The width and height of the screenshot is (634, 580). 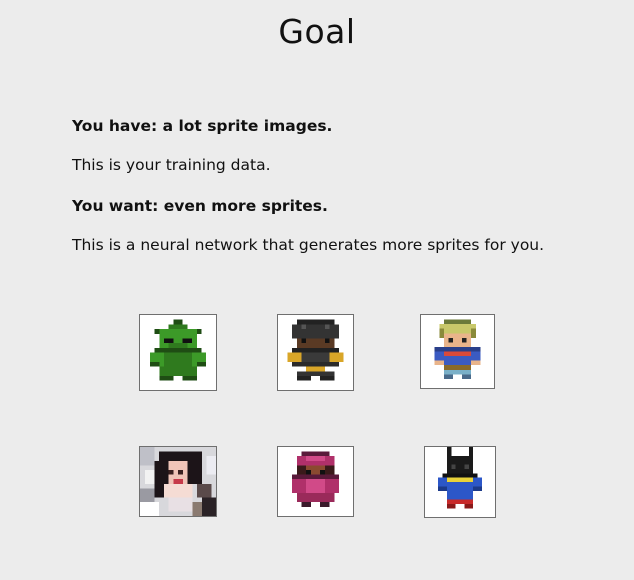 What do you see at coordinates (202, 126) in the screenshot?
I see `have-statement: You have: a lot sprite images.` at bounding box center [202, 126].